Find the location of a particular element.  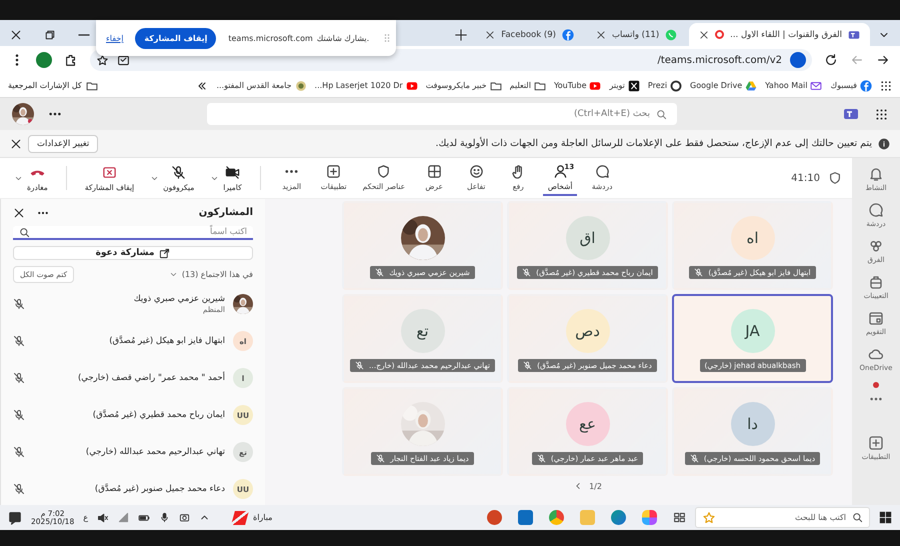

bookmark: Prezi is located at coordinates (665, 86).